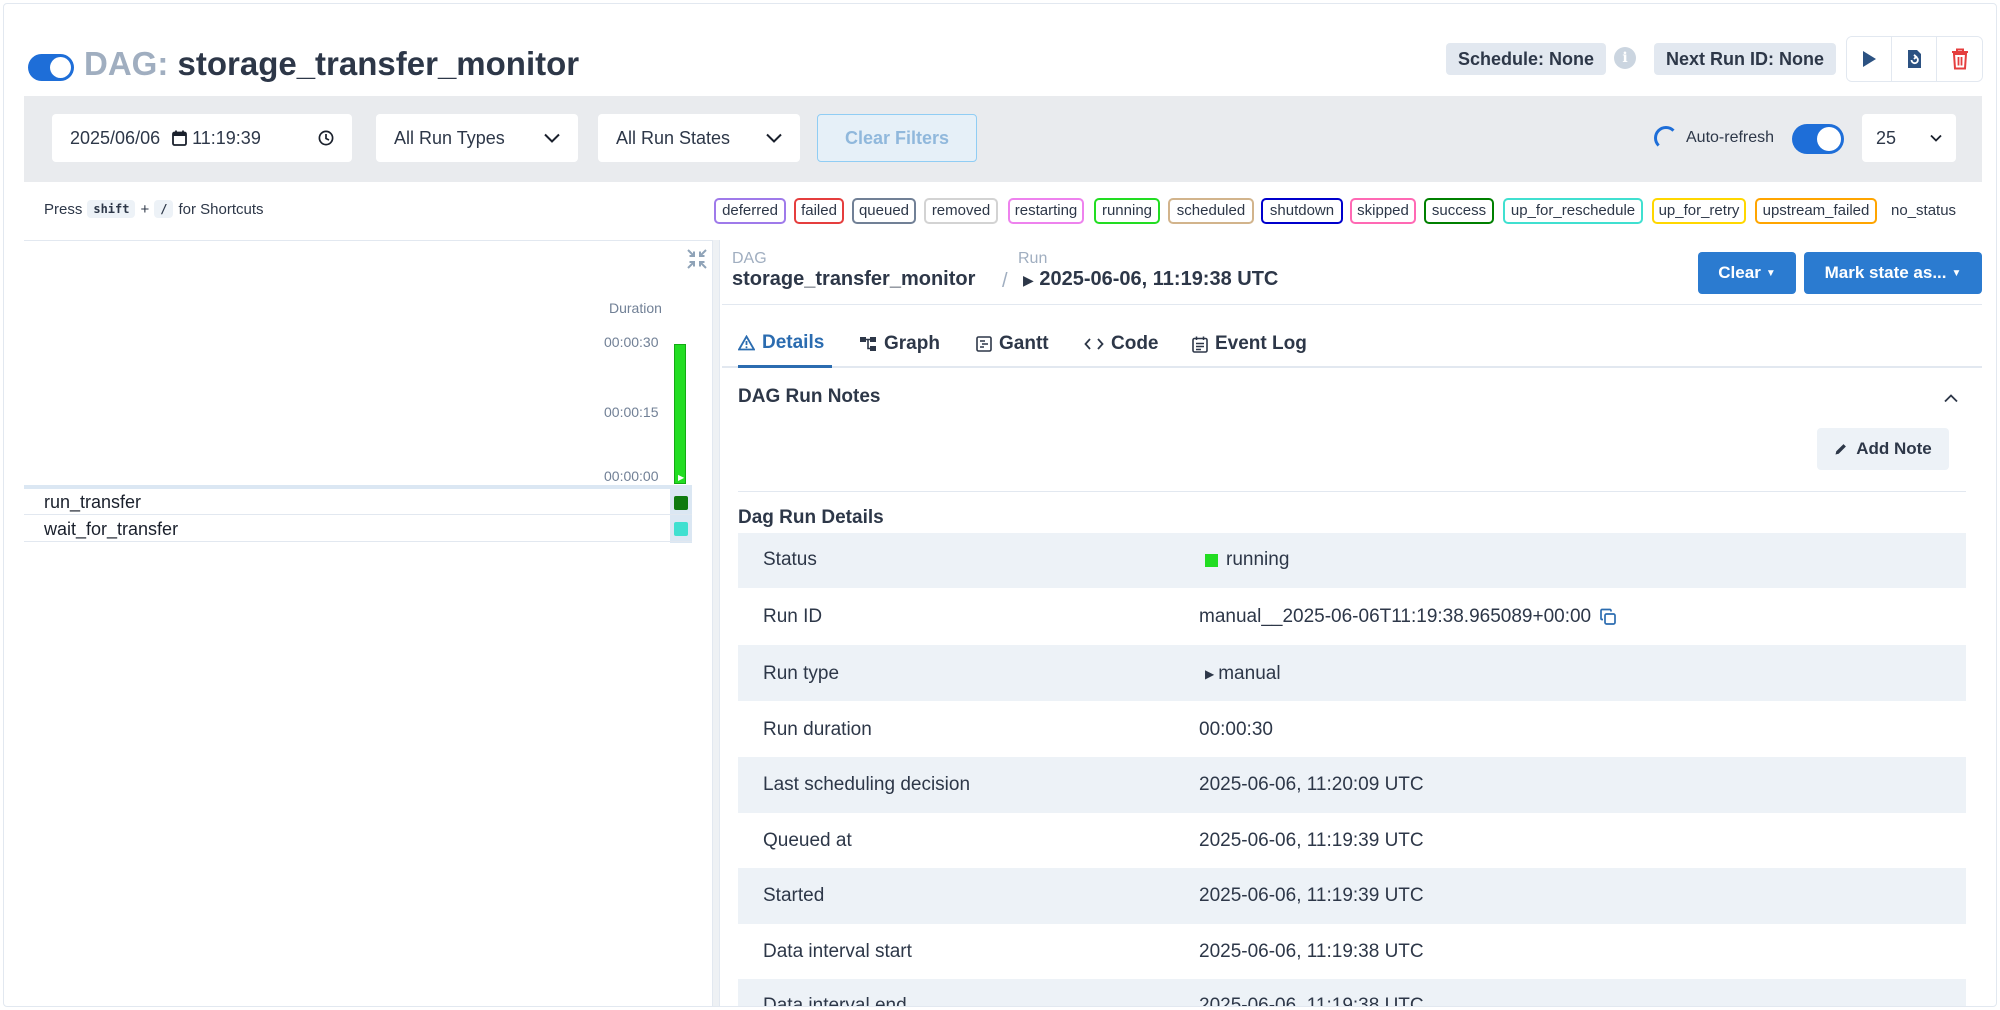 The height and width of the screenshot is (1010, 2000). Describe the element at coordinates (1459, 211) in the screenshot. I see `legend-success: success` at that location.